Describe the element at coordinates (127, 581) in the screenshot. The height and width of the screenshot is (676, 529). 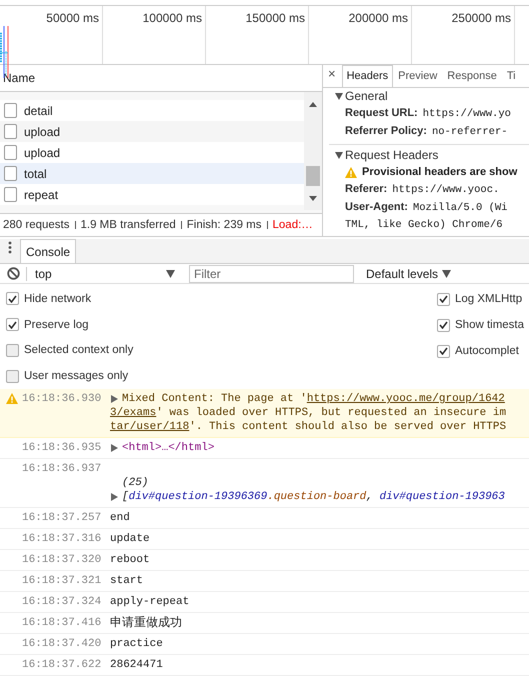
I see `log-text: start` at that location.